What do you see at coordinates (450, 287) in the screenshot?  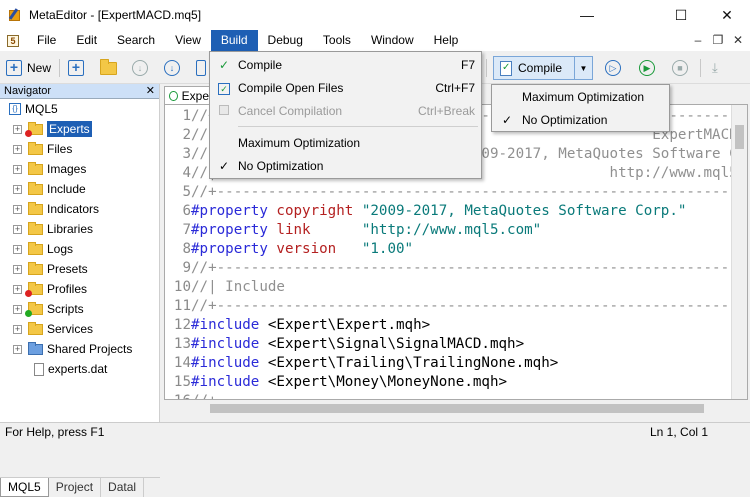 I see `code-line: 10//| Include |` at bounding box center [450, 287].